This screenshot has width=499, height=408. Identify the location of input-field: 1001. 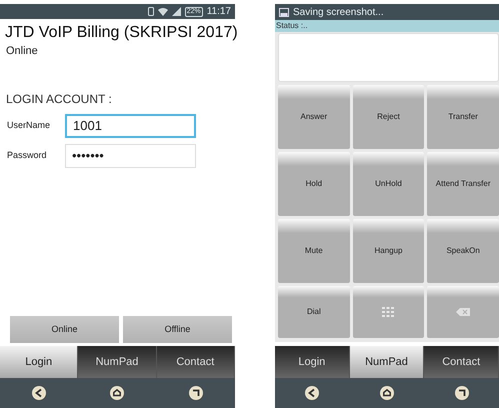
(130, 126).